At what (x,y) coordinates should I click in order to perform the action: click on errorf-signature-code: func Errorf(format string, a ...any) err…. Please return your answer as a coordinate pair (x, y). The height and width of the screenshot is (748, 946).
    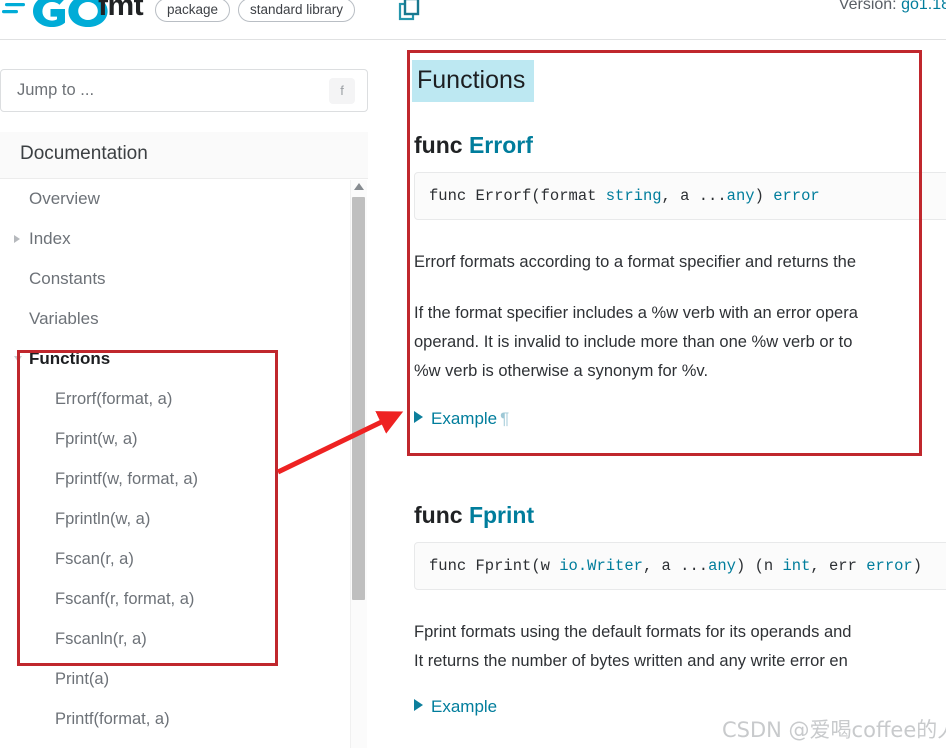
    Looking at the image, I should click on (680, 196).